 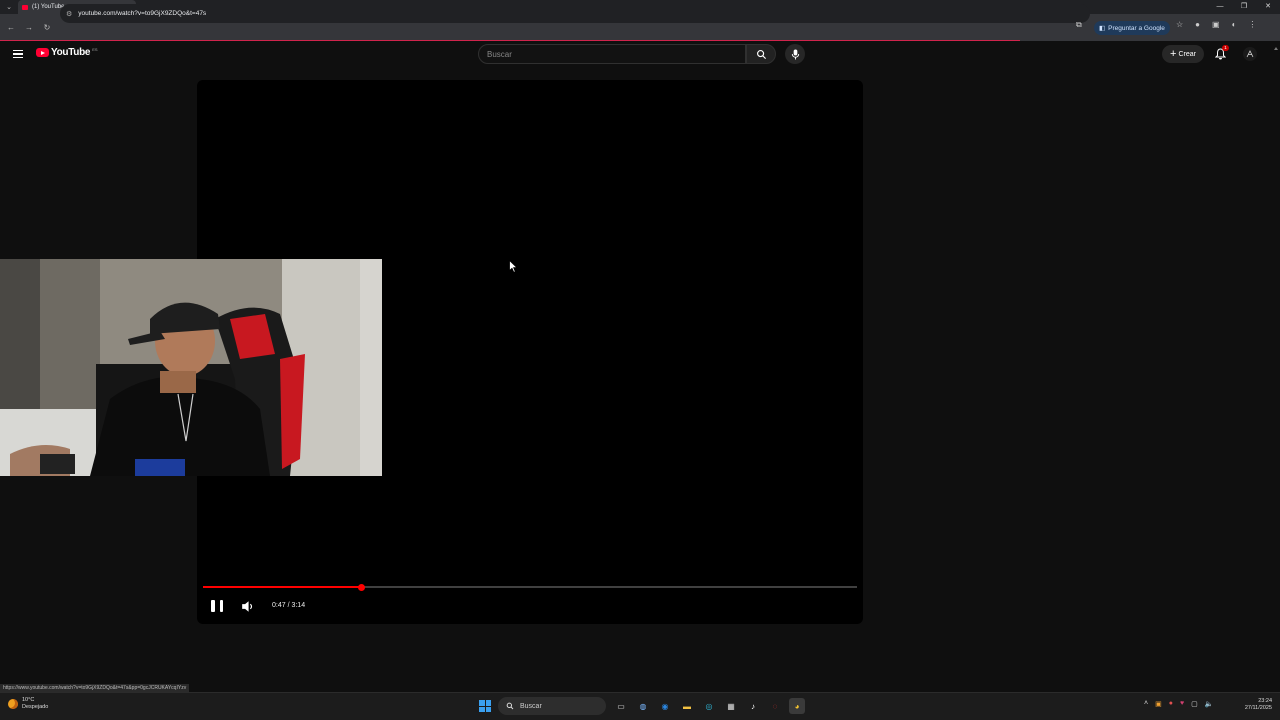 I want to click on taskbar-search-box: Buscar, so click(x=552, y=706).